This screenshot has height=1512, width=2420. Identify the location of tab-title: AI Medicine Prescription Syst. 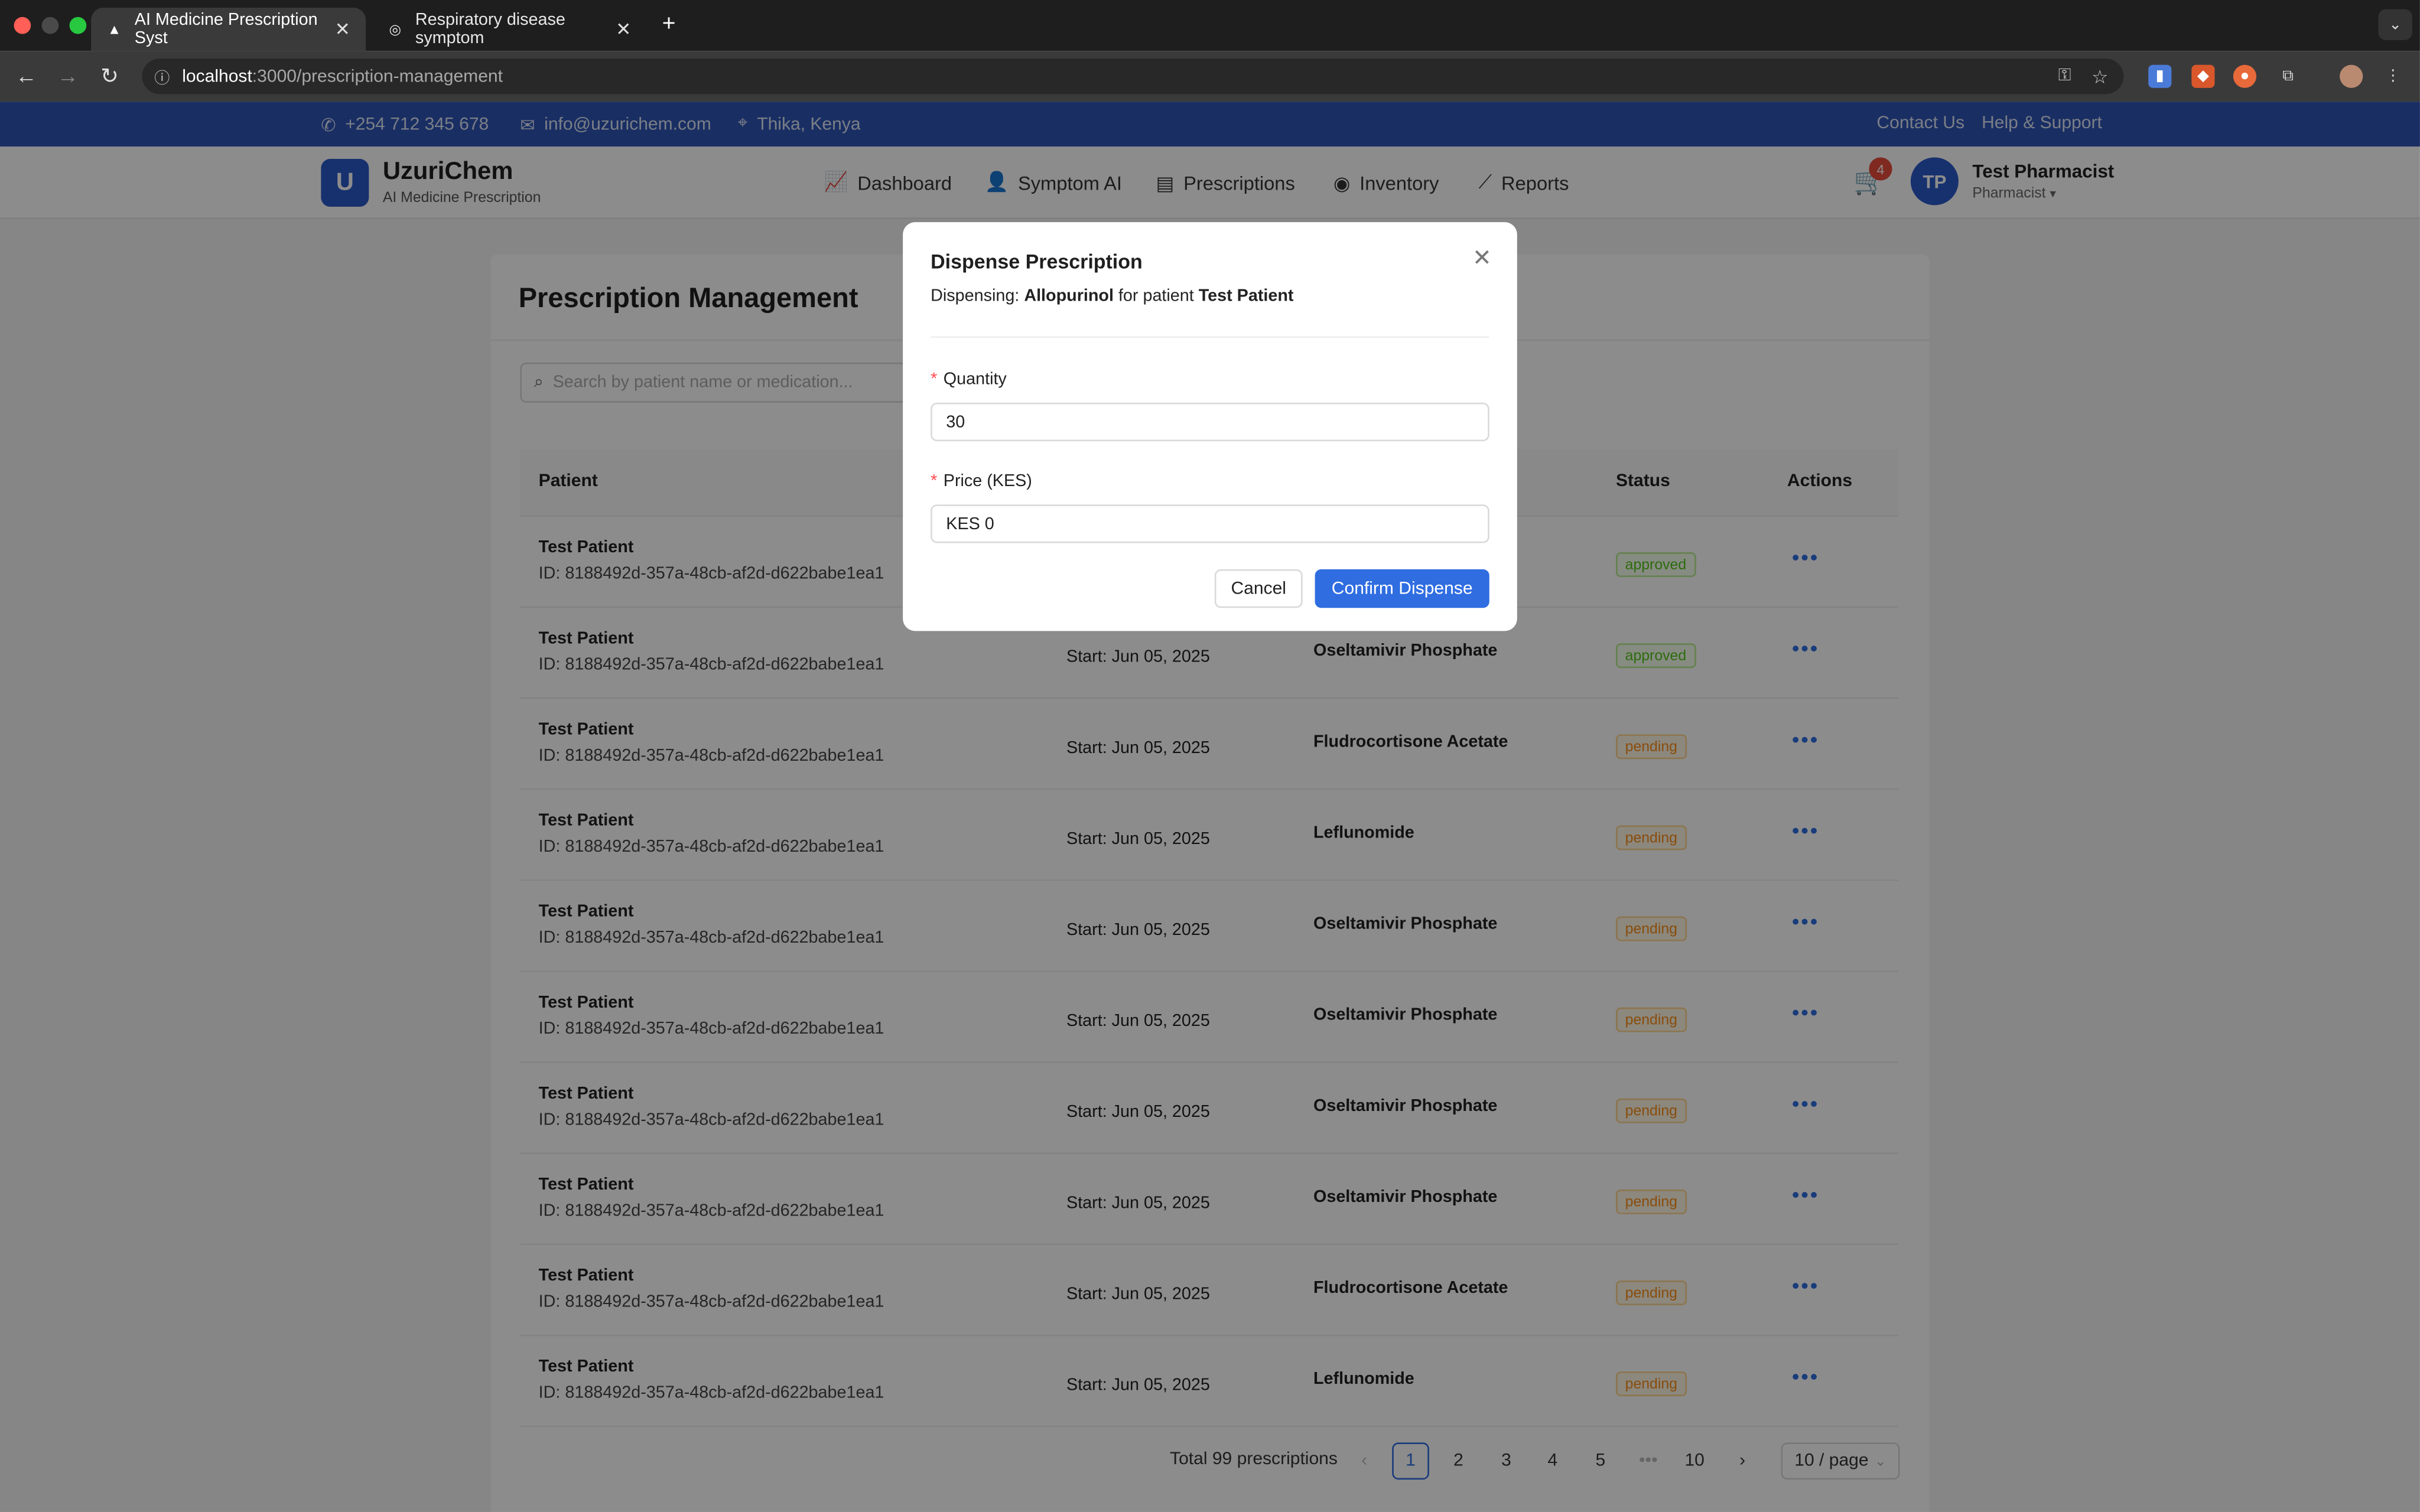
(226, 29).